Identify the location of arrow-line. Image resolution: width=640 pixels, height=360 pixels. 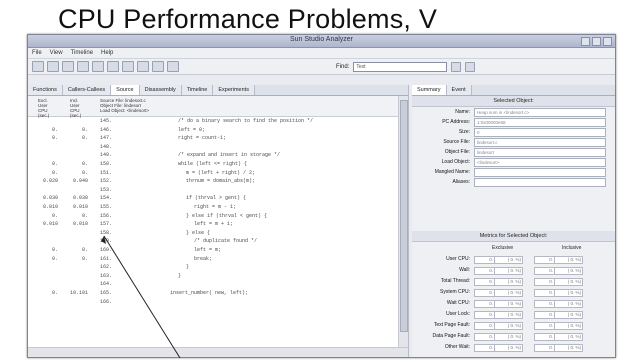
(142, 297).